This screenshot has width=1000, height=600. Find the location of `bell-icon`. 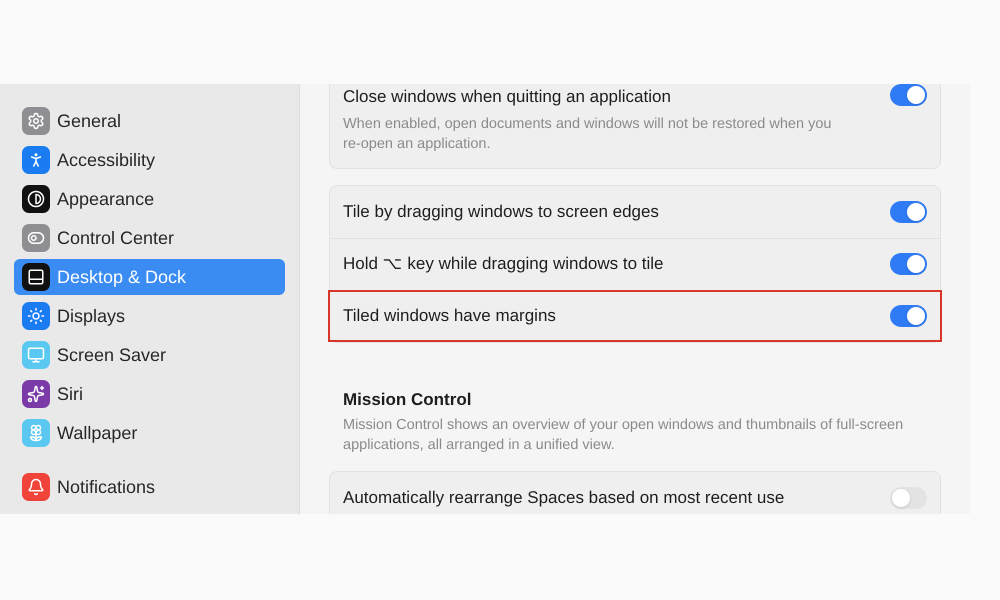

bell-icon is located at coordinates (36, 487).